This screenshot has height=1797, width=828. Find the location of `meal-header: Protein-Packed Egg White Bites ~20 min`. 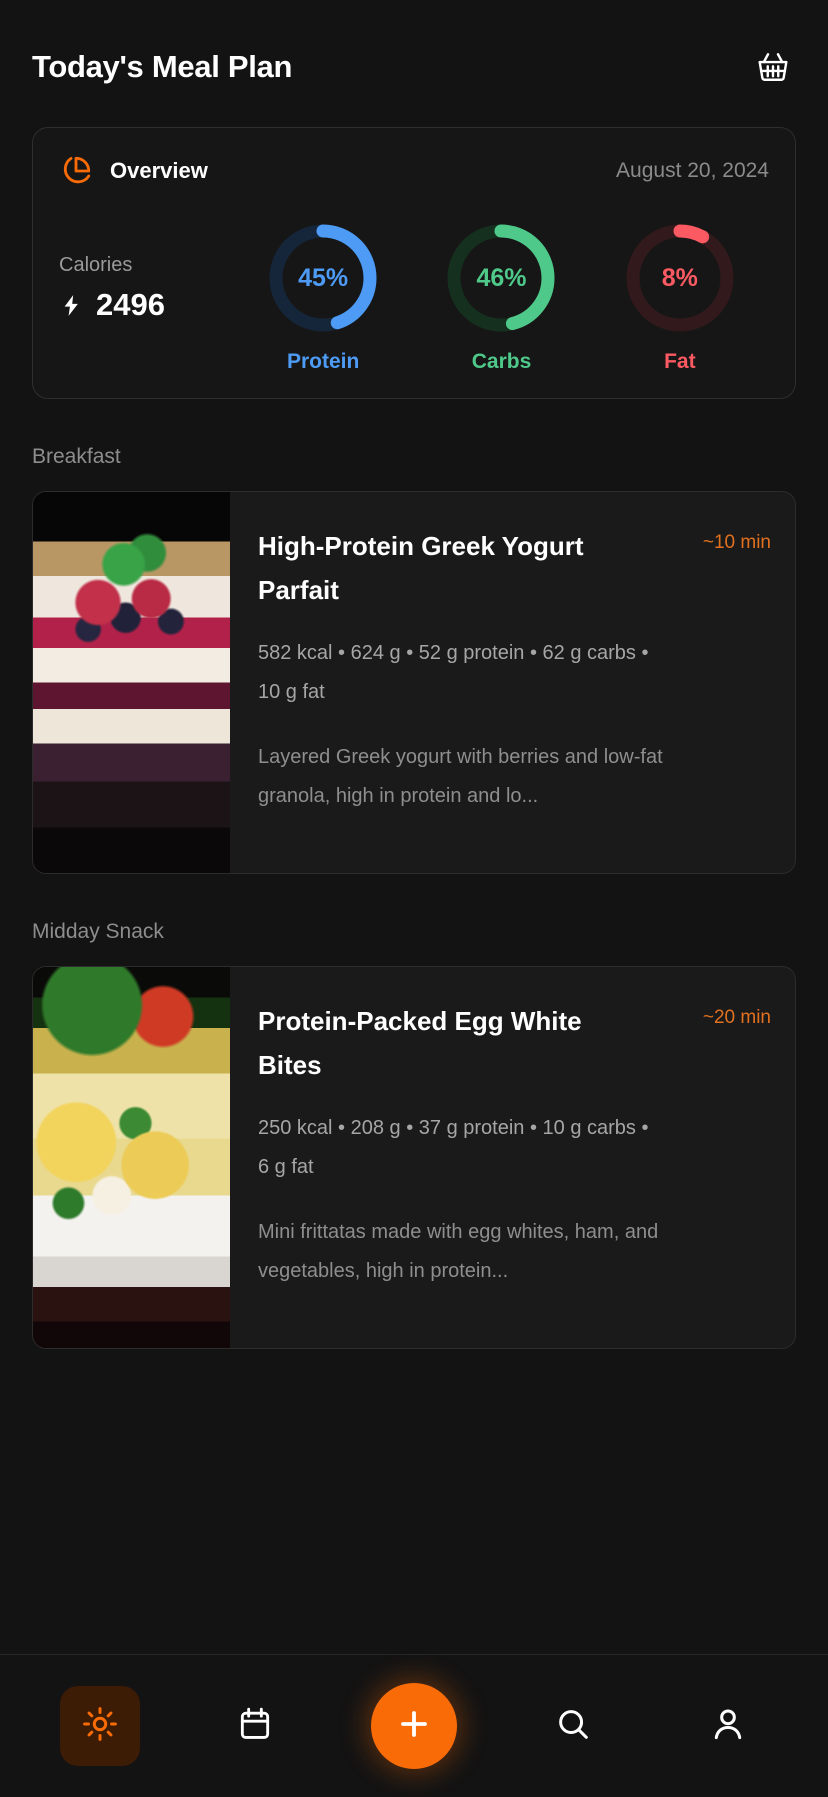

meal-header: Protein-Packed Egg White Bites ~20 min is located at coordinates (514, 1043).